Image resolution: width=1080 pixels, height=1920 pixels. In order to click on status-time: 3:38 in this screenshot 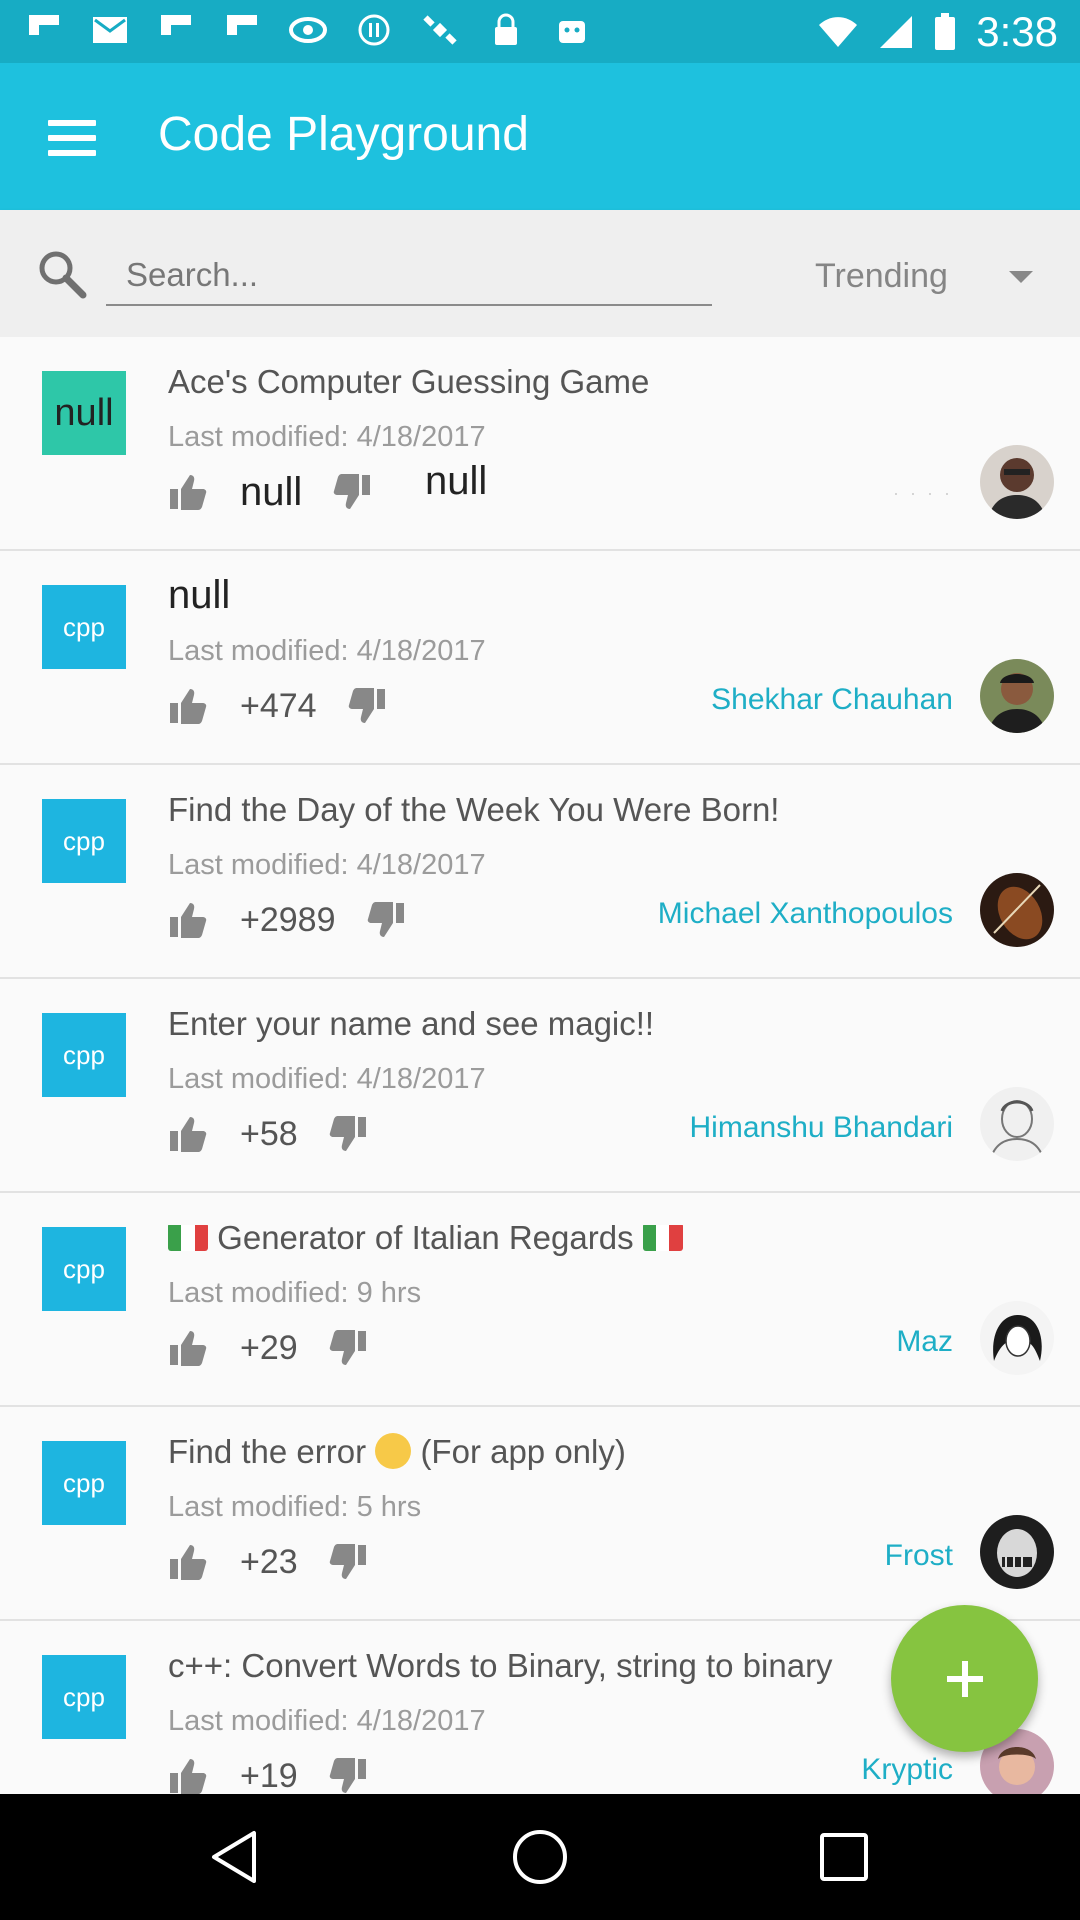, I will do `click(1017, 31)`.